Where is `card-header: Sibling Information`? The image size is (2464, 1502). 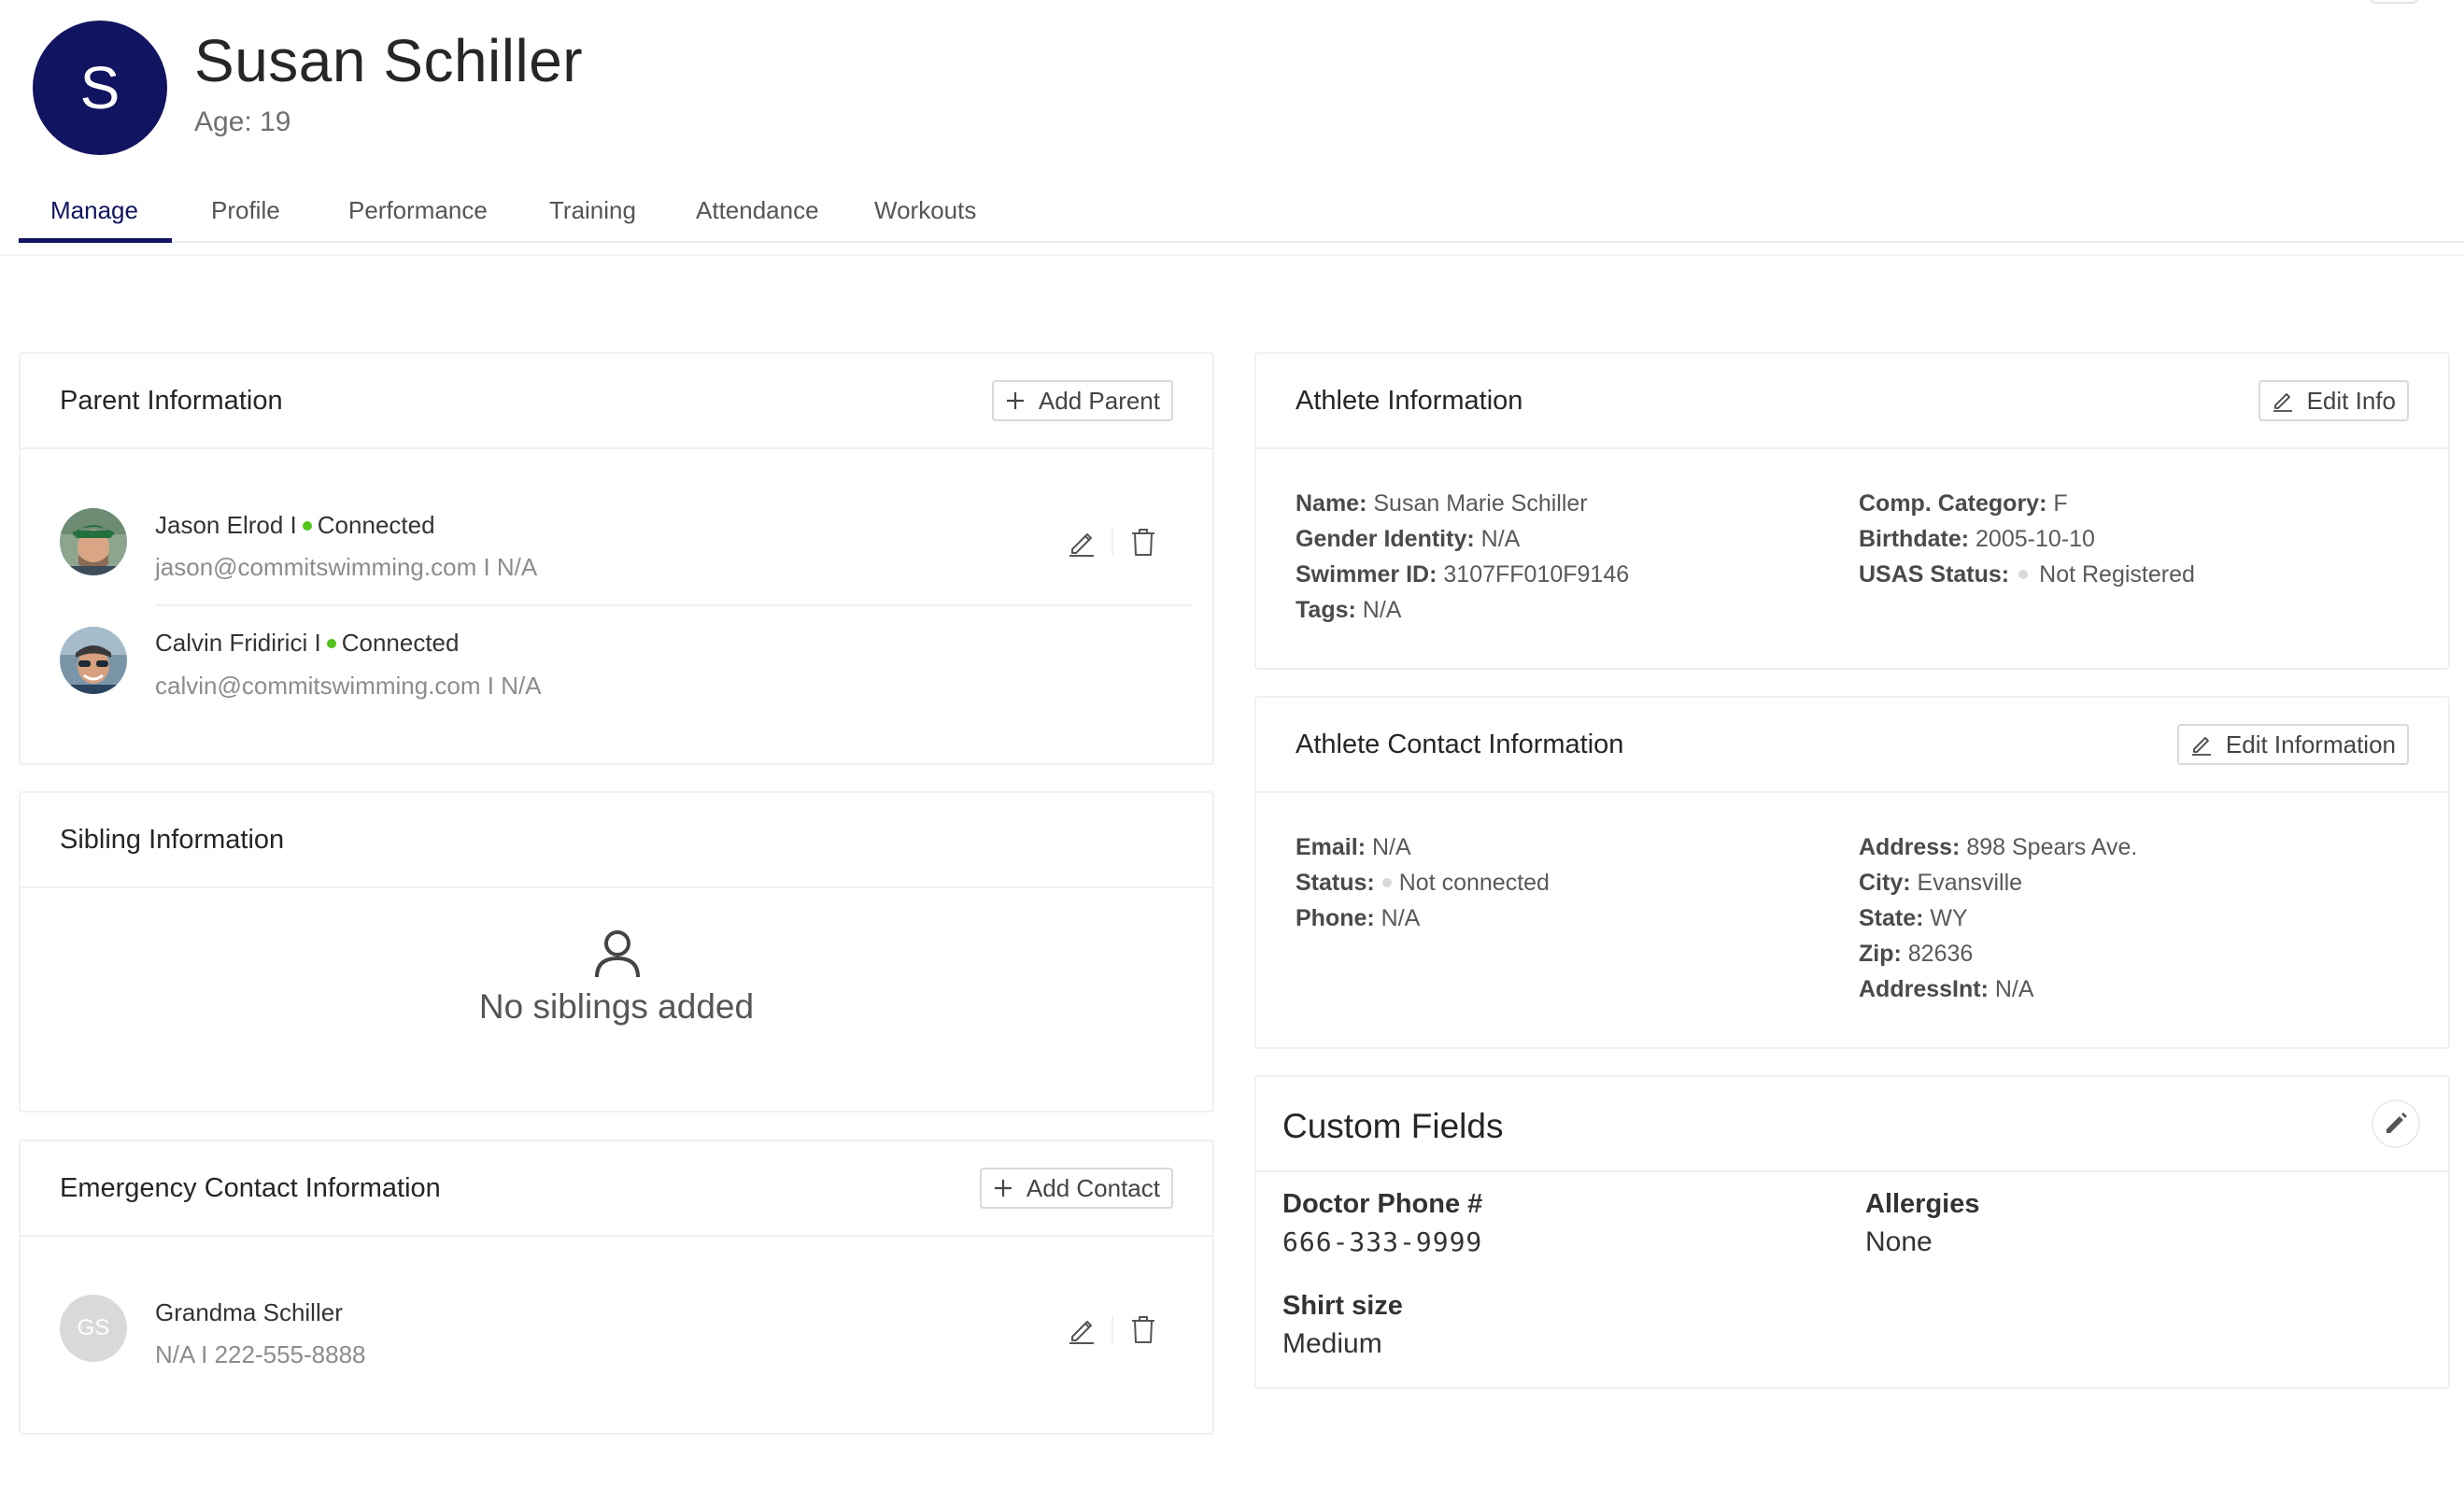
card-header: Sibling Information is located at coordinates (617, 841).